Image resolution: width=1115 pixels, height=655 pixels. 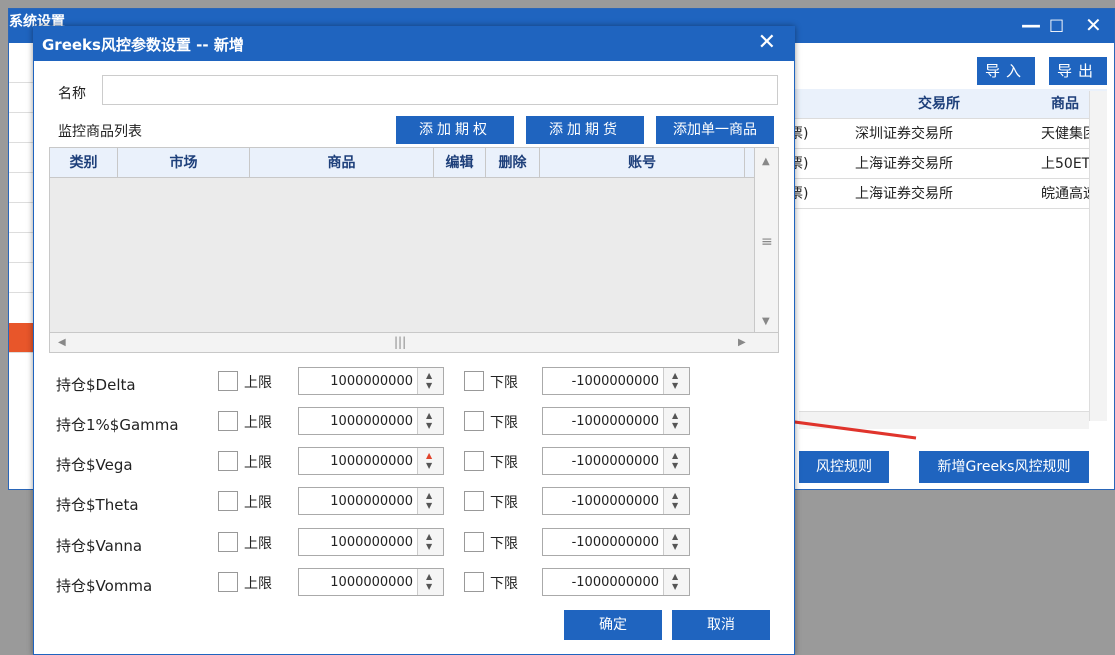 What do you see at coordinates (1078, 71) in the screenshot?
I see `export-button: 导出` at bounding box center [1078, 71].